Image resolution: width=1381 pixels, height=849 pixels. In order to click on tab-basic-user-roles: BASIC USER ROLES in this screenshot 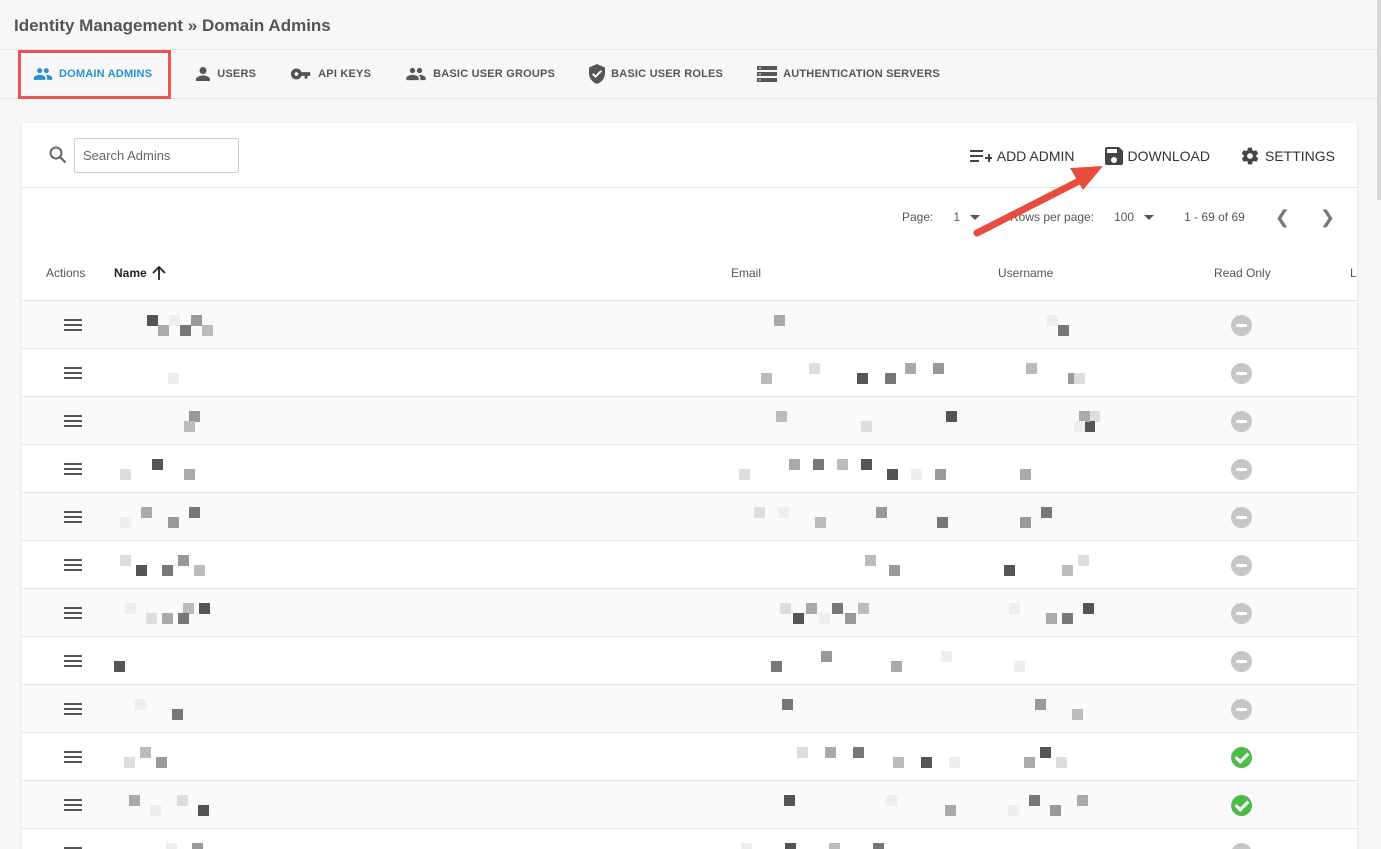, I will do `click(656, 74)`.